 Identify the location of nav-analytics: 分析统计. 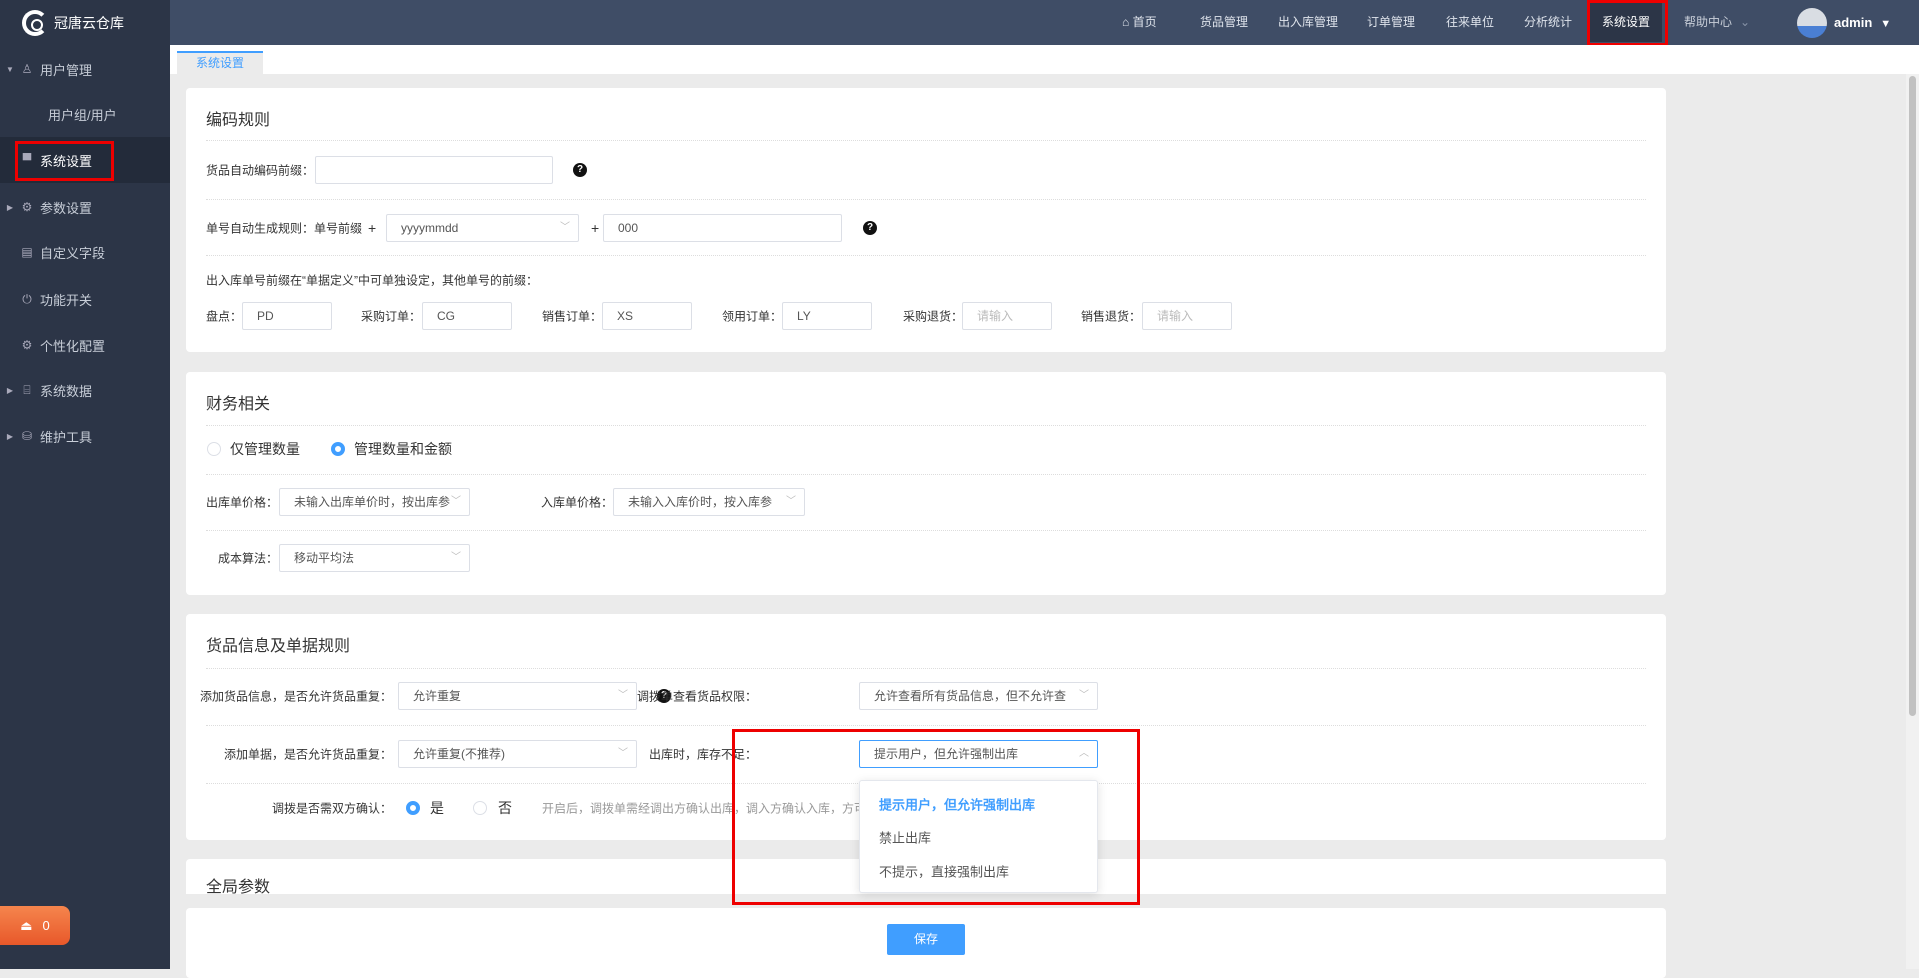
(1548, 22).